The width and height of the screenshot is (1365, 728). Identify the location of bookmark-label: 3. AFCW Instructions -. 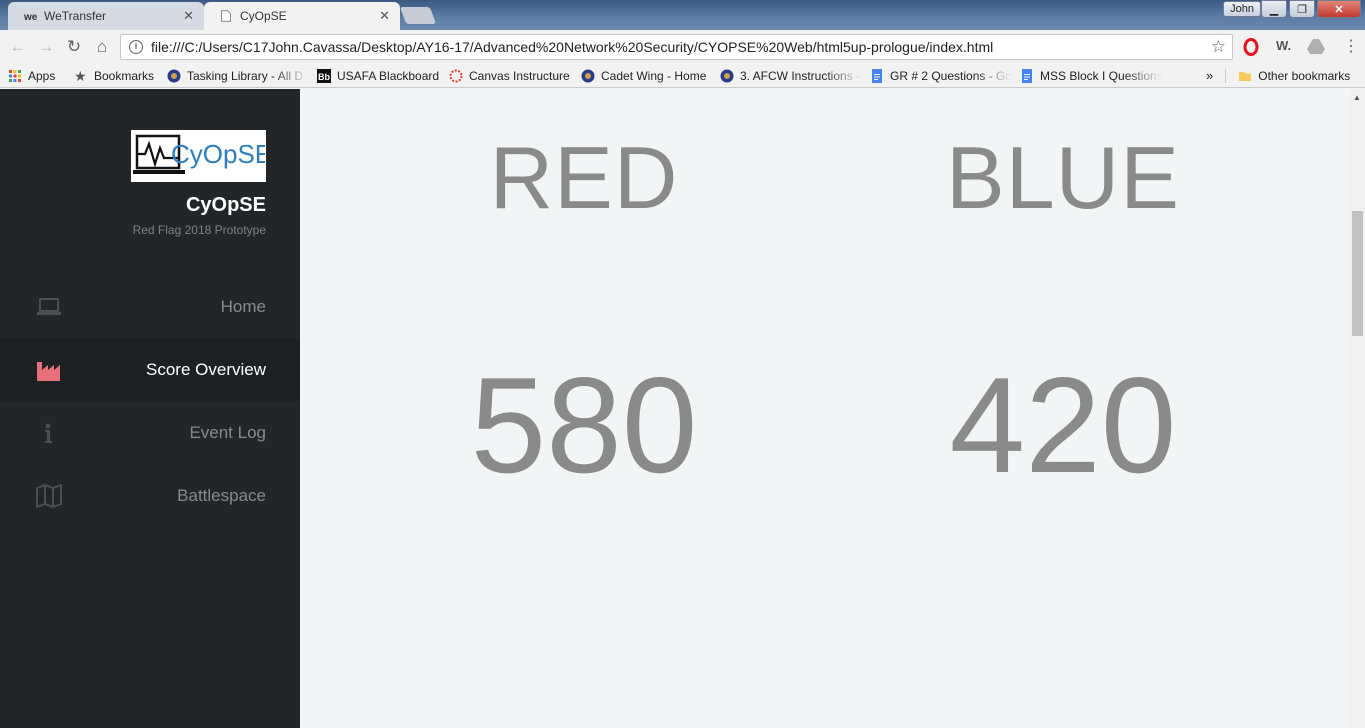
(800, 75).